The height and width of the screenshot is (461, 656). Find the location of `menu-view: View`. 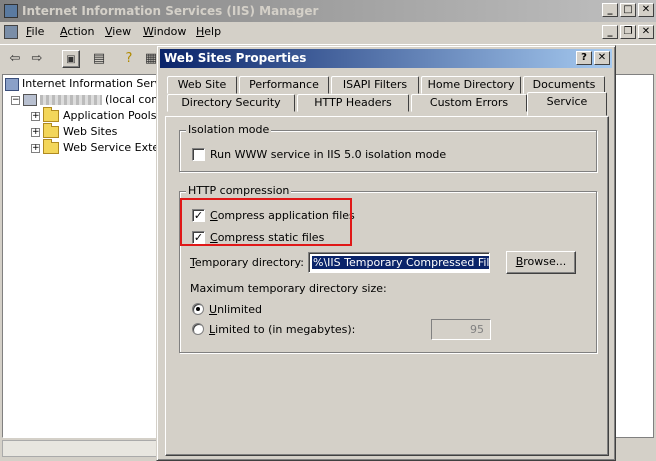

menu-view: View is located at coordinates (118, 31).